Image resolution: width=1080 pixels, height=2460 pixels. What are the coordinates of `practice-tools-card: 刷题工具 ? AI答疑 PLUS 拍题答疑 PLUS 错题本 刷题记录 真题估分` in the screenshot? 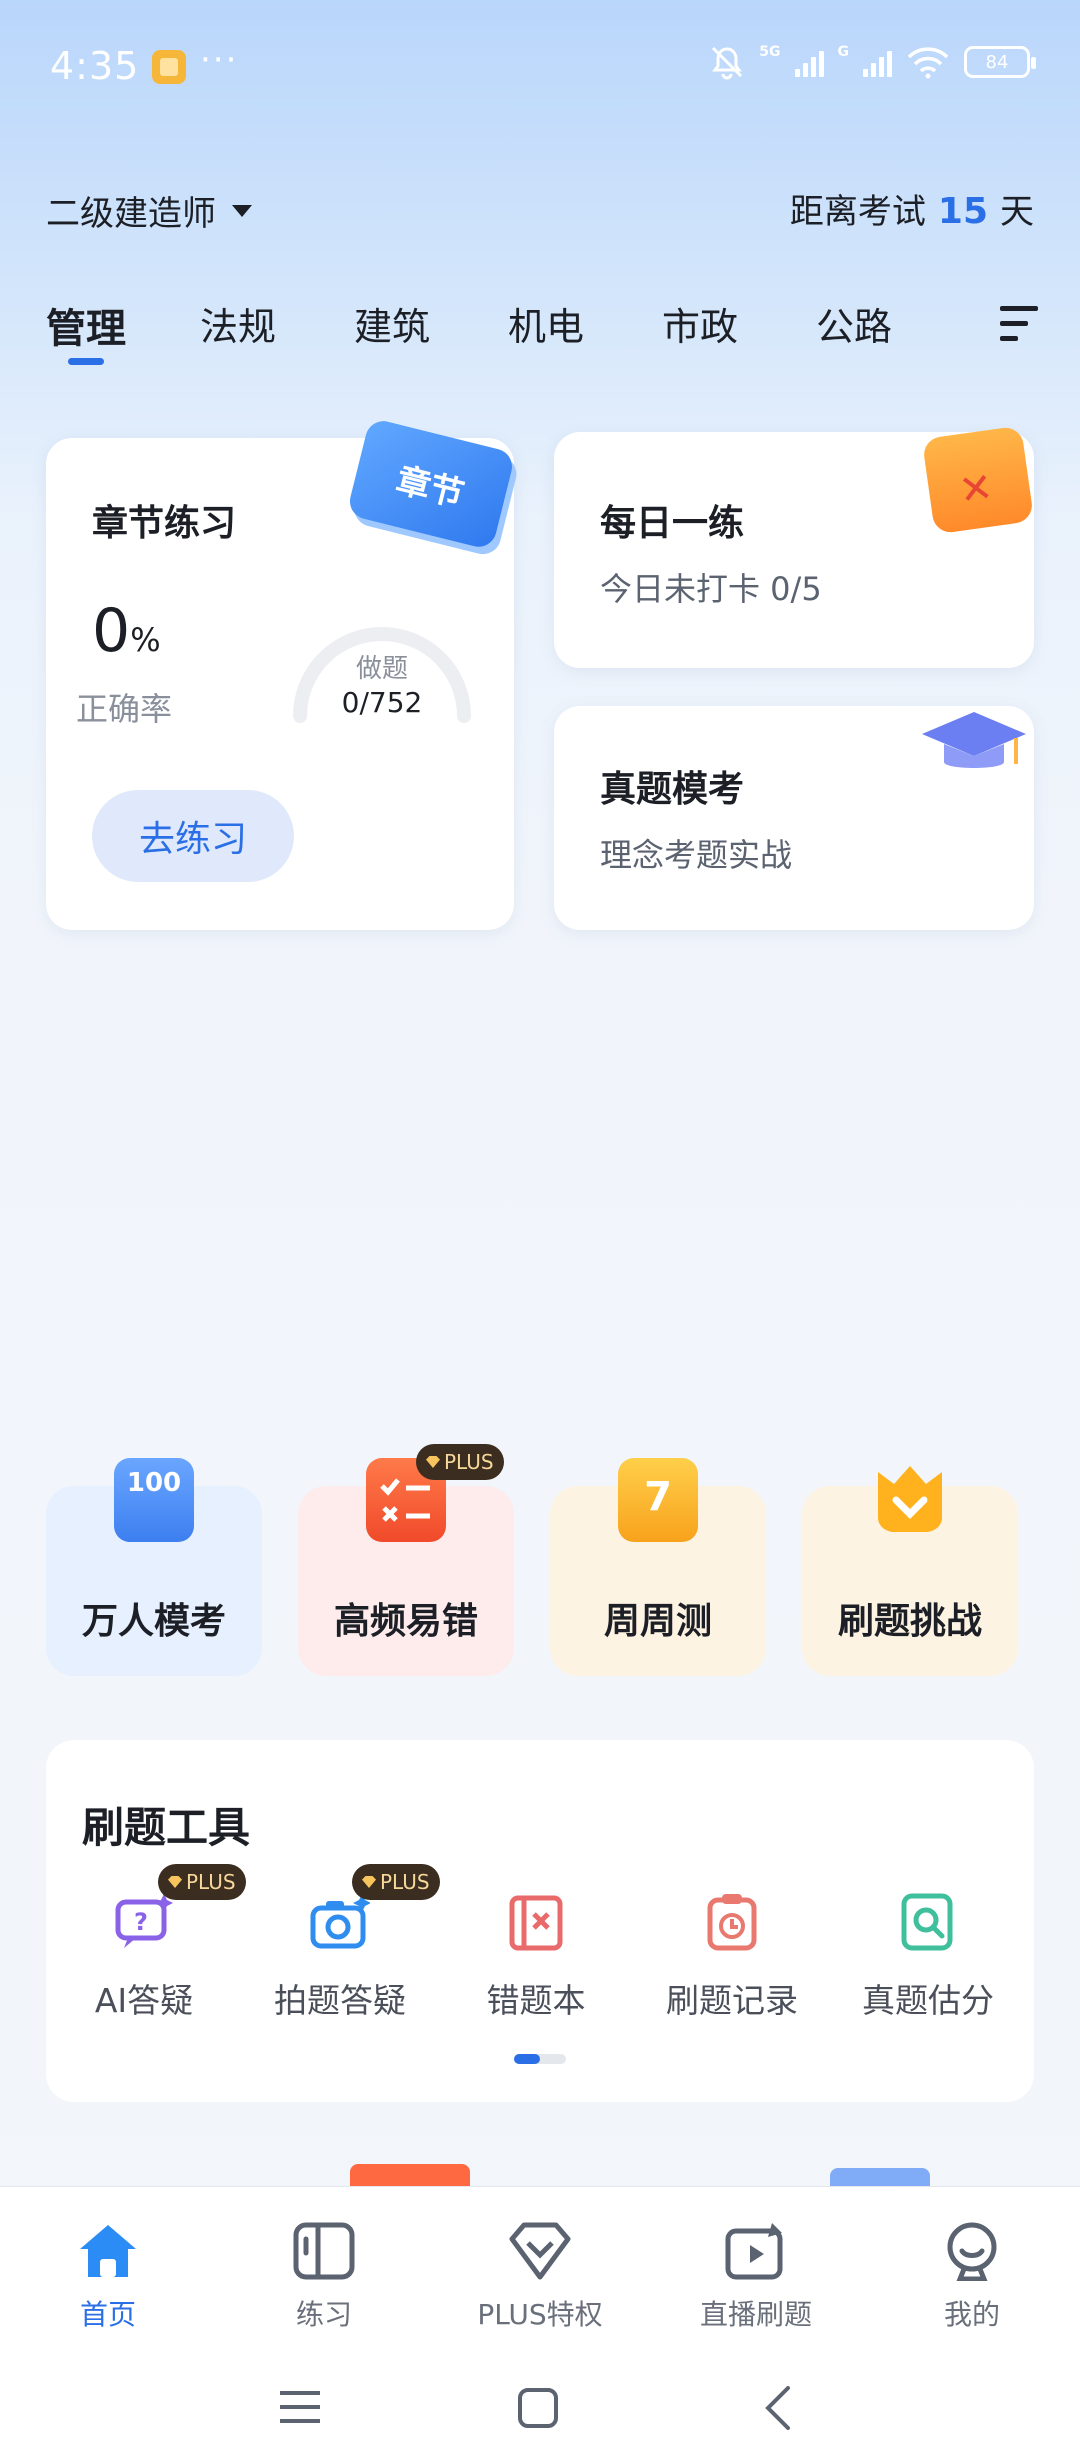 It's located at (540, 1921).